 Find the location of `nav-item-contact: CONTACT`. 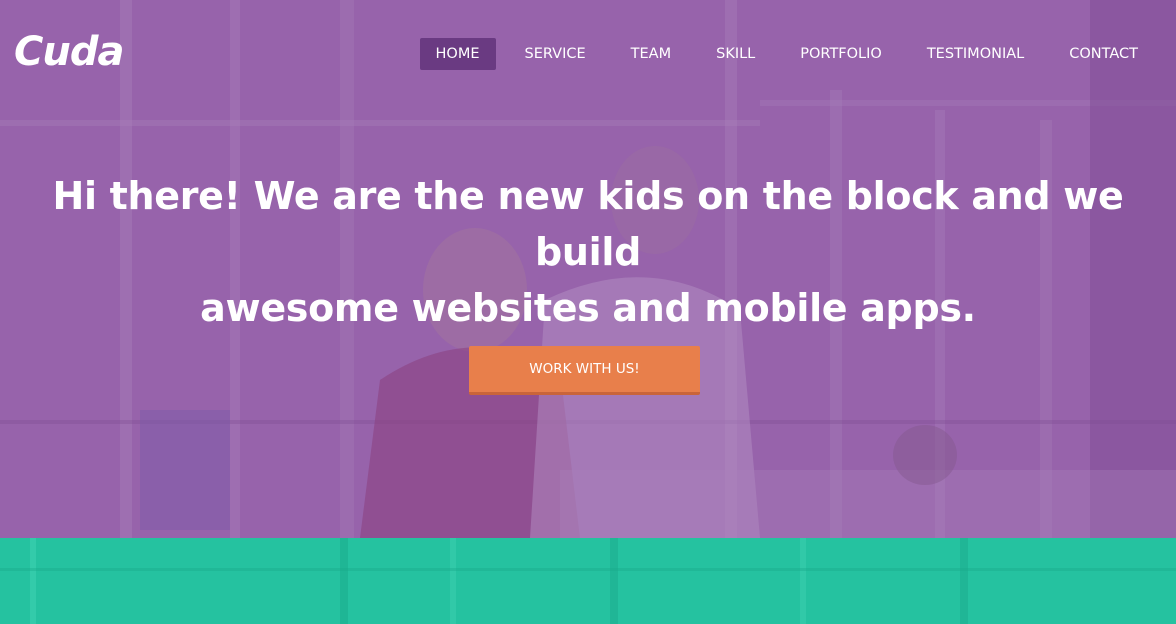

nav-item-contact: CONTACT is located at coordinates (1103, 54).